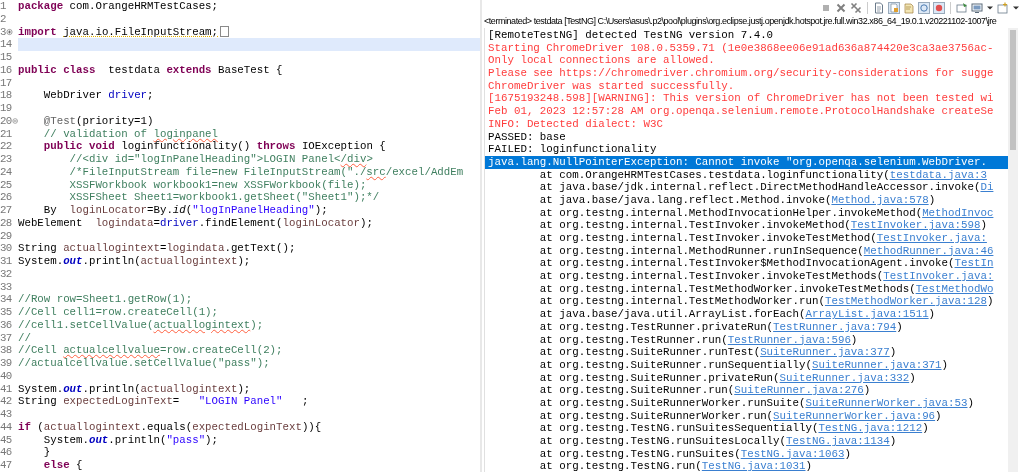 This screenshot has width=1024, height=472. Describe the element at coordinates (98, 121) in the screenshot. I see `code-line: @Test(priority=1)` at that location.